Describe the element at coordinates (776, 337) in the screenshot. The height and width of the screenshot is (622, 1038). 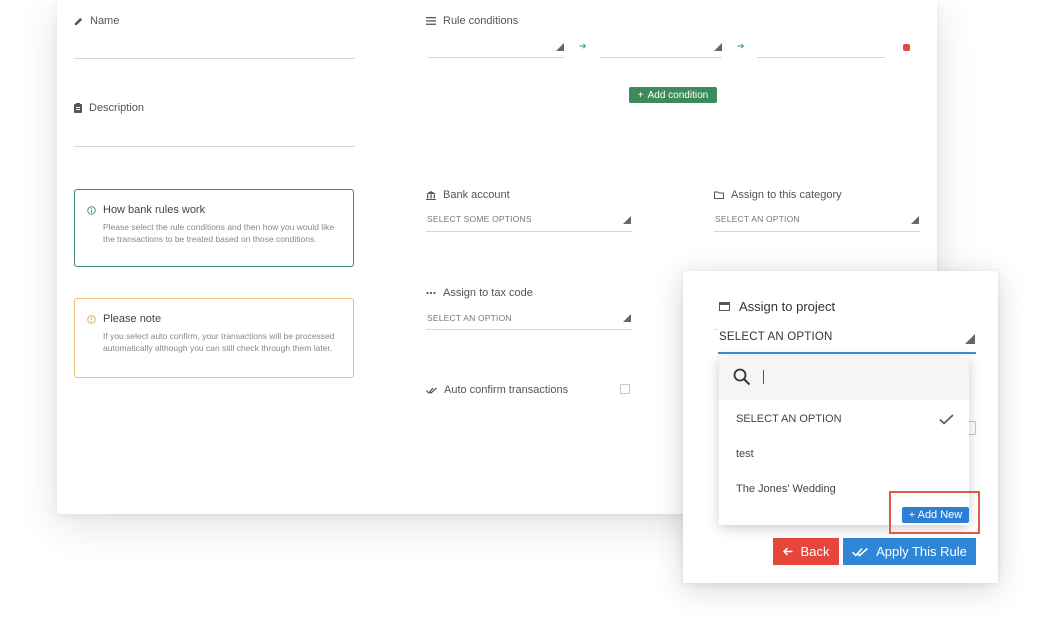
I see `project-select-value: SELECT AN OPTION` at that location.